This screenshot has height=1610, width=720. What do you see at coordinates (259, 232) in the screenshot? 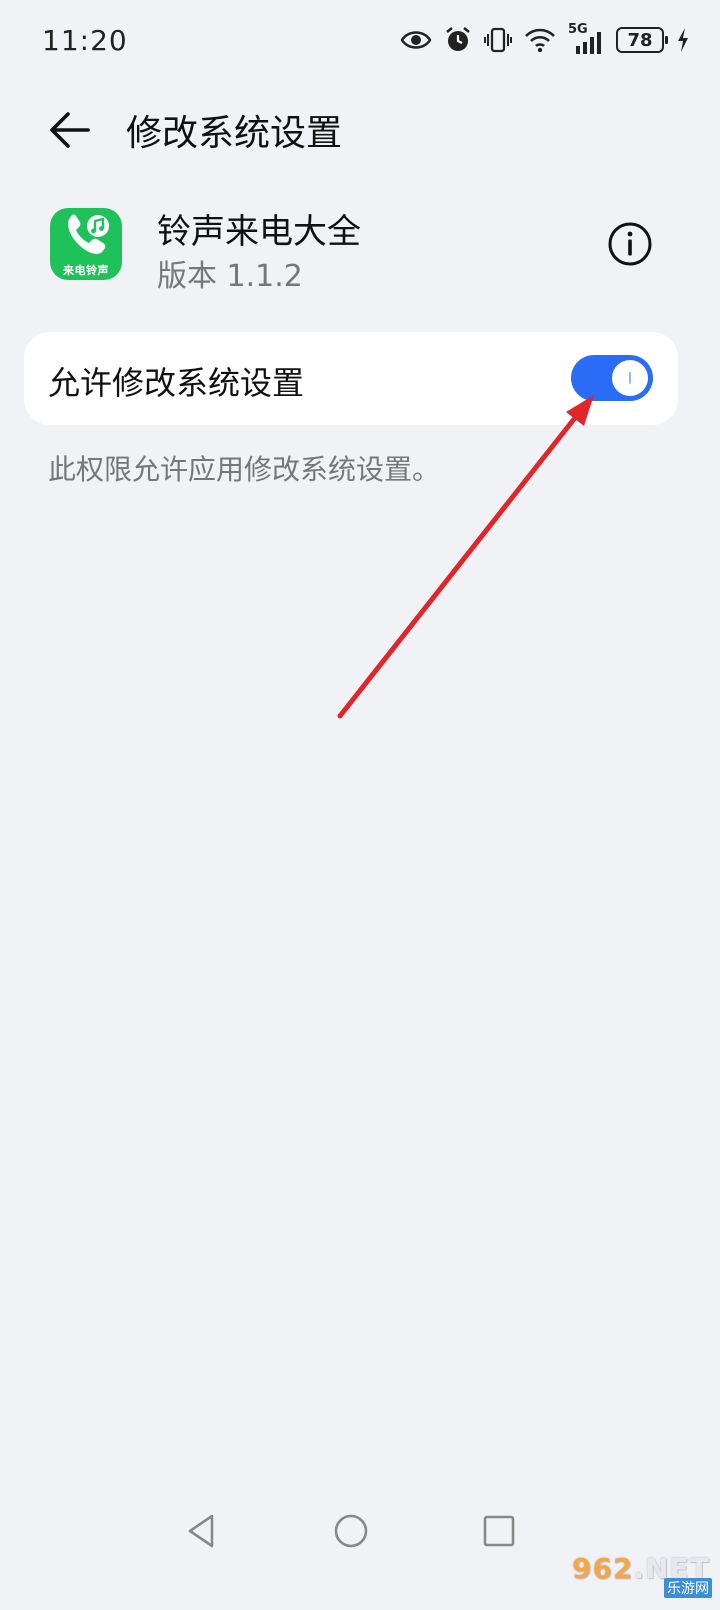
I see `app-name: 铃声来电大全` at bounding box center [259, 232].